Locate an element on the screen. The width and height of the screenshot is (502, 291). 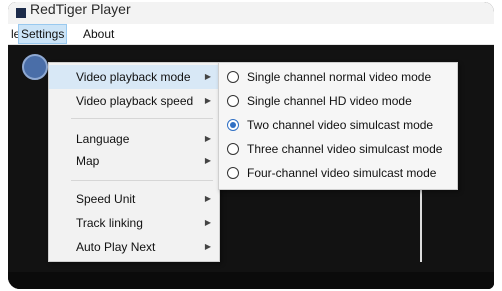
menu-item-label: Track linking is located at coordinates (109, 223).